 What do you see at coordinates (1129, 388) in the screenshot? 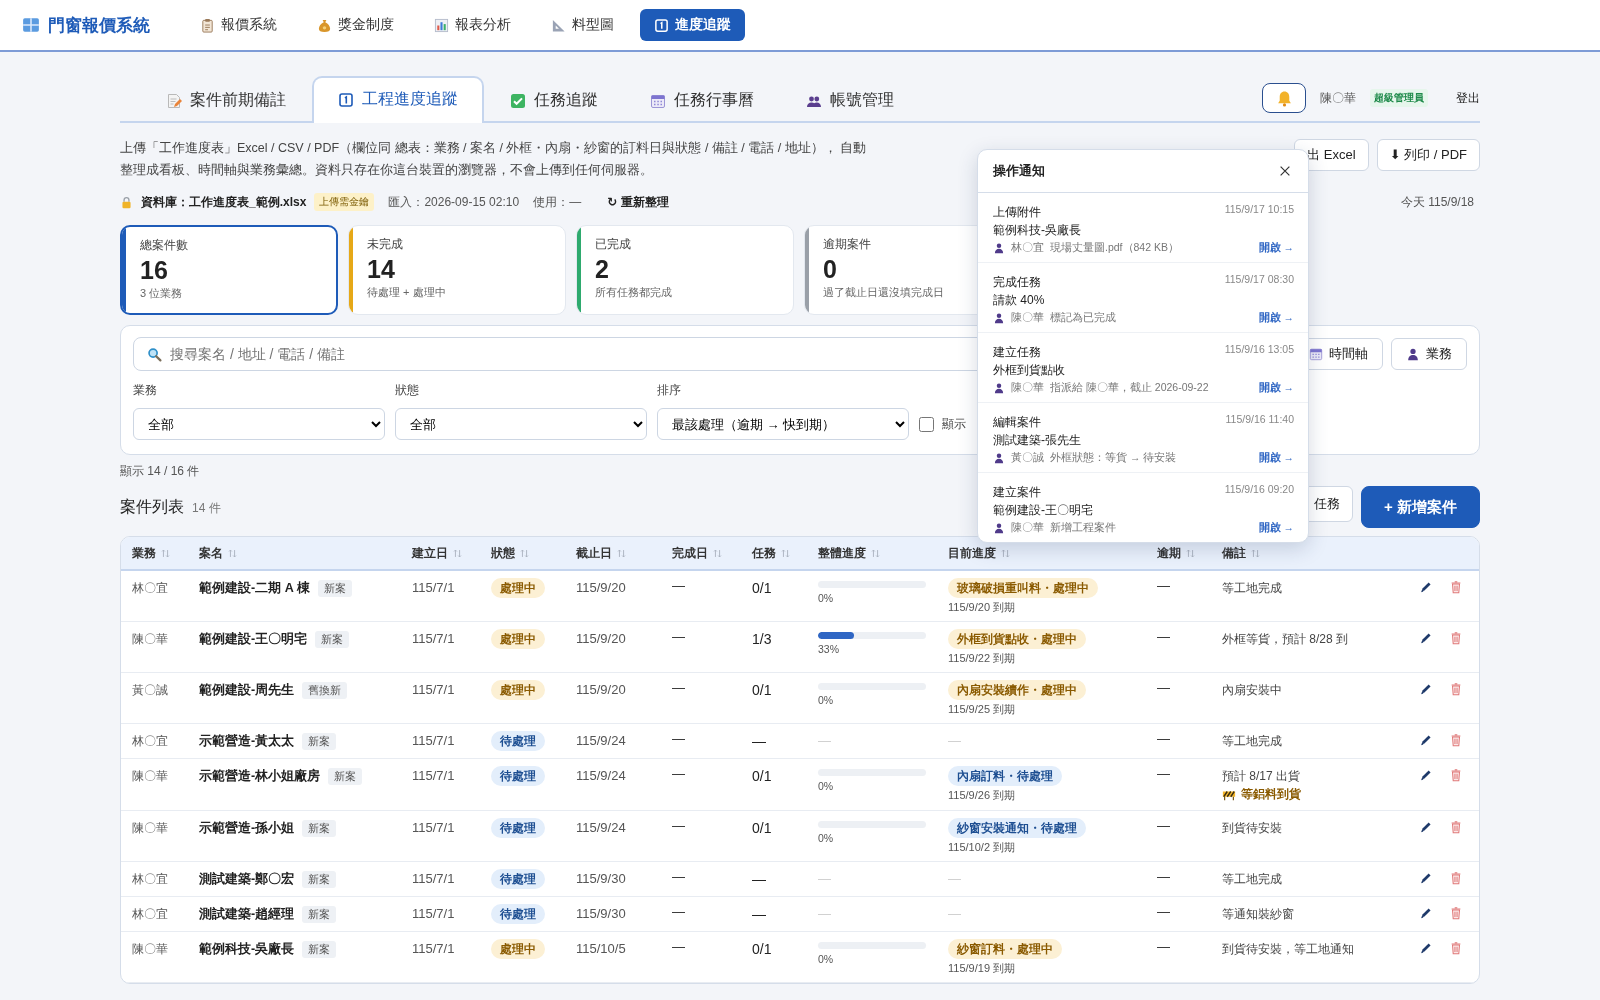
I see `notification-detail: 指派給 陳〇華，截止 2026-09-22` at bounding box center [1129, 388].